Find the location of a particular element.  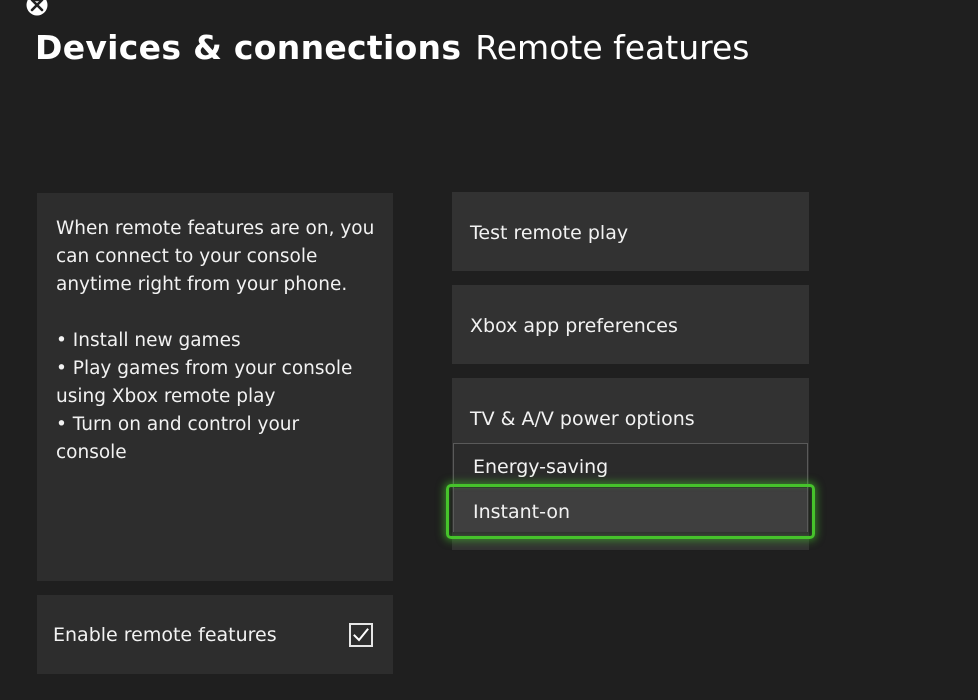

enable-remote-features-label: Enable remote features is located at coordinates (165, 635).